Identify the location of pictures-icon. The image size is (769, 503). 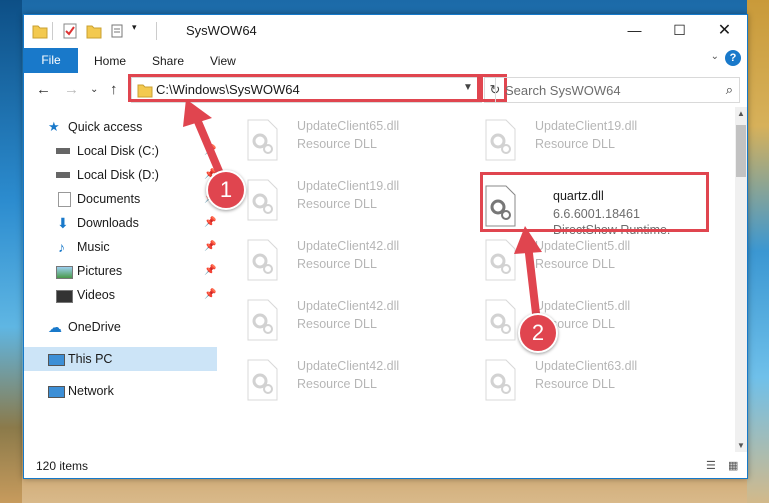
(64, 272).